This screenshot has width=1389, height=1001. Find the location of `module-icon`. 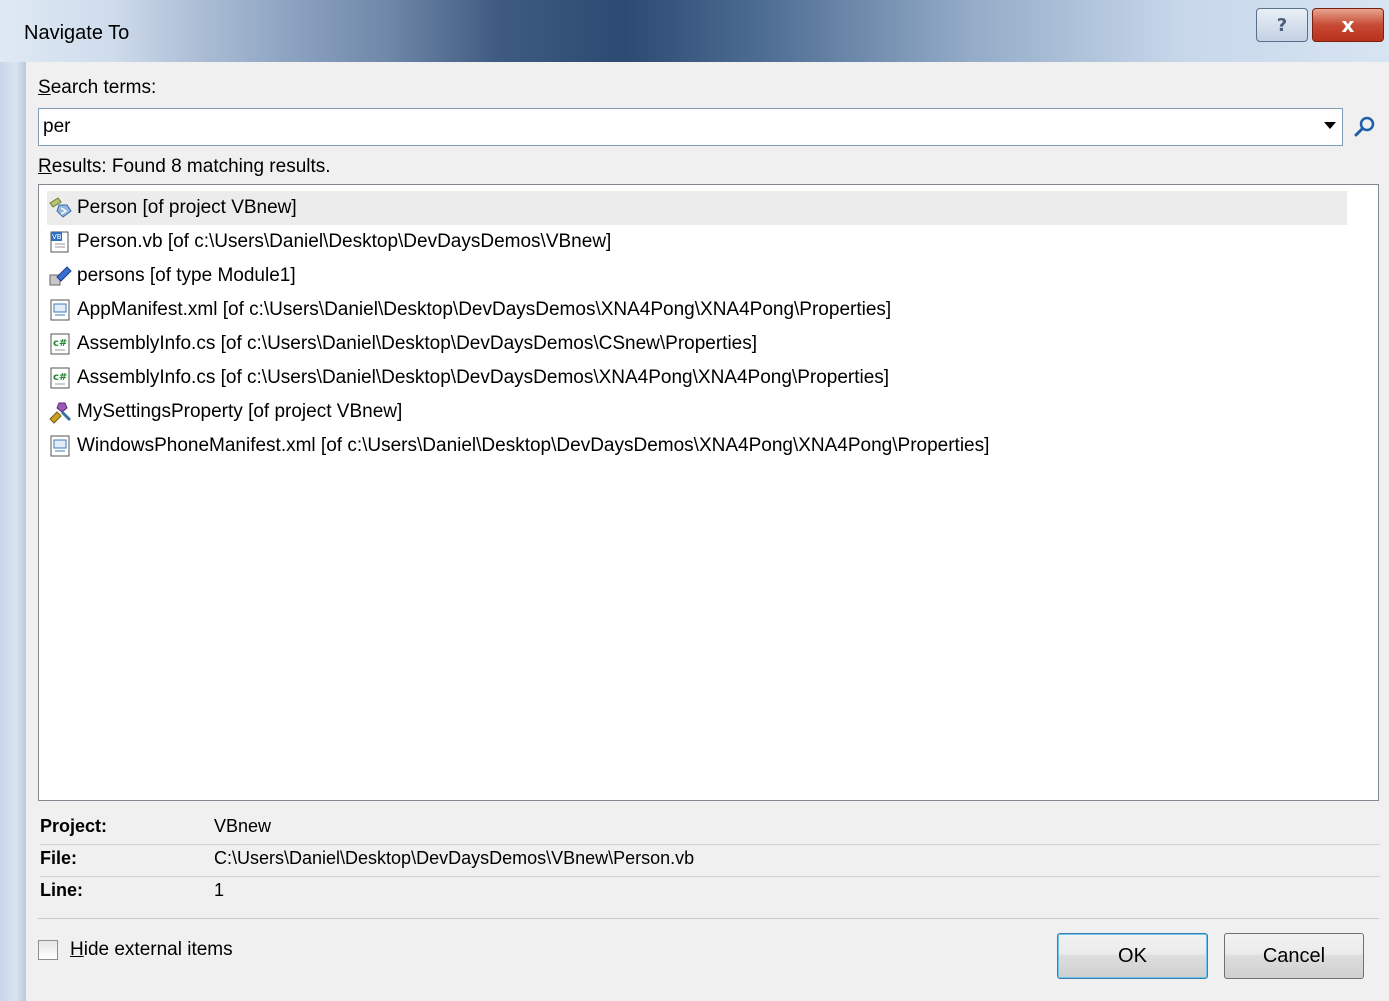

module-icon is located at coordinates (60, 413).